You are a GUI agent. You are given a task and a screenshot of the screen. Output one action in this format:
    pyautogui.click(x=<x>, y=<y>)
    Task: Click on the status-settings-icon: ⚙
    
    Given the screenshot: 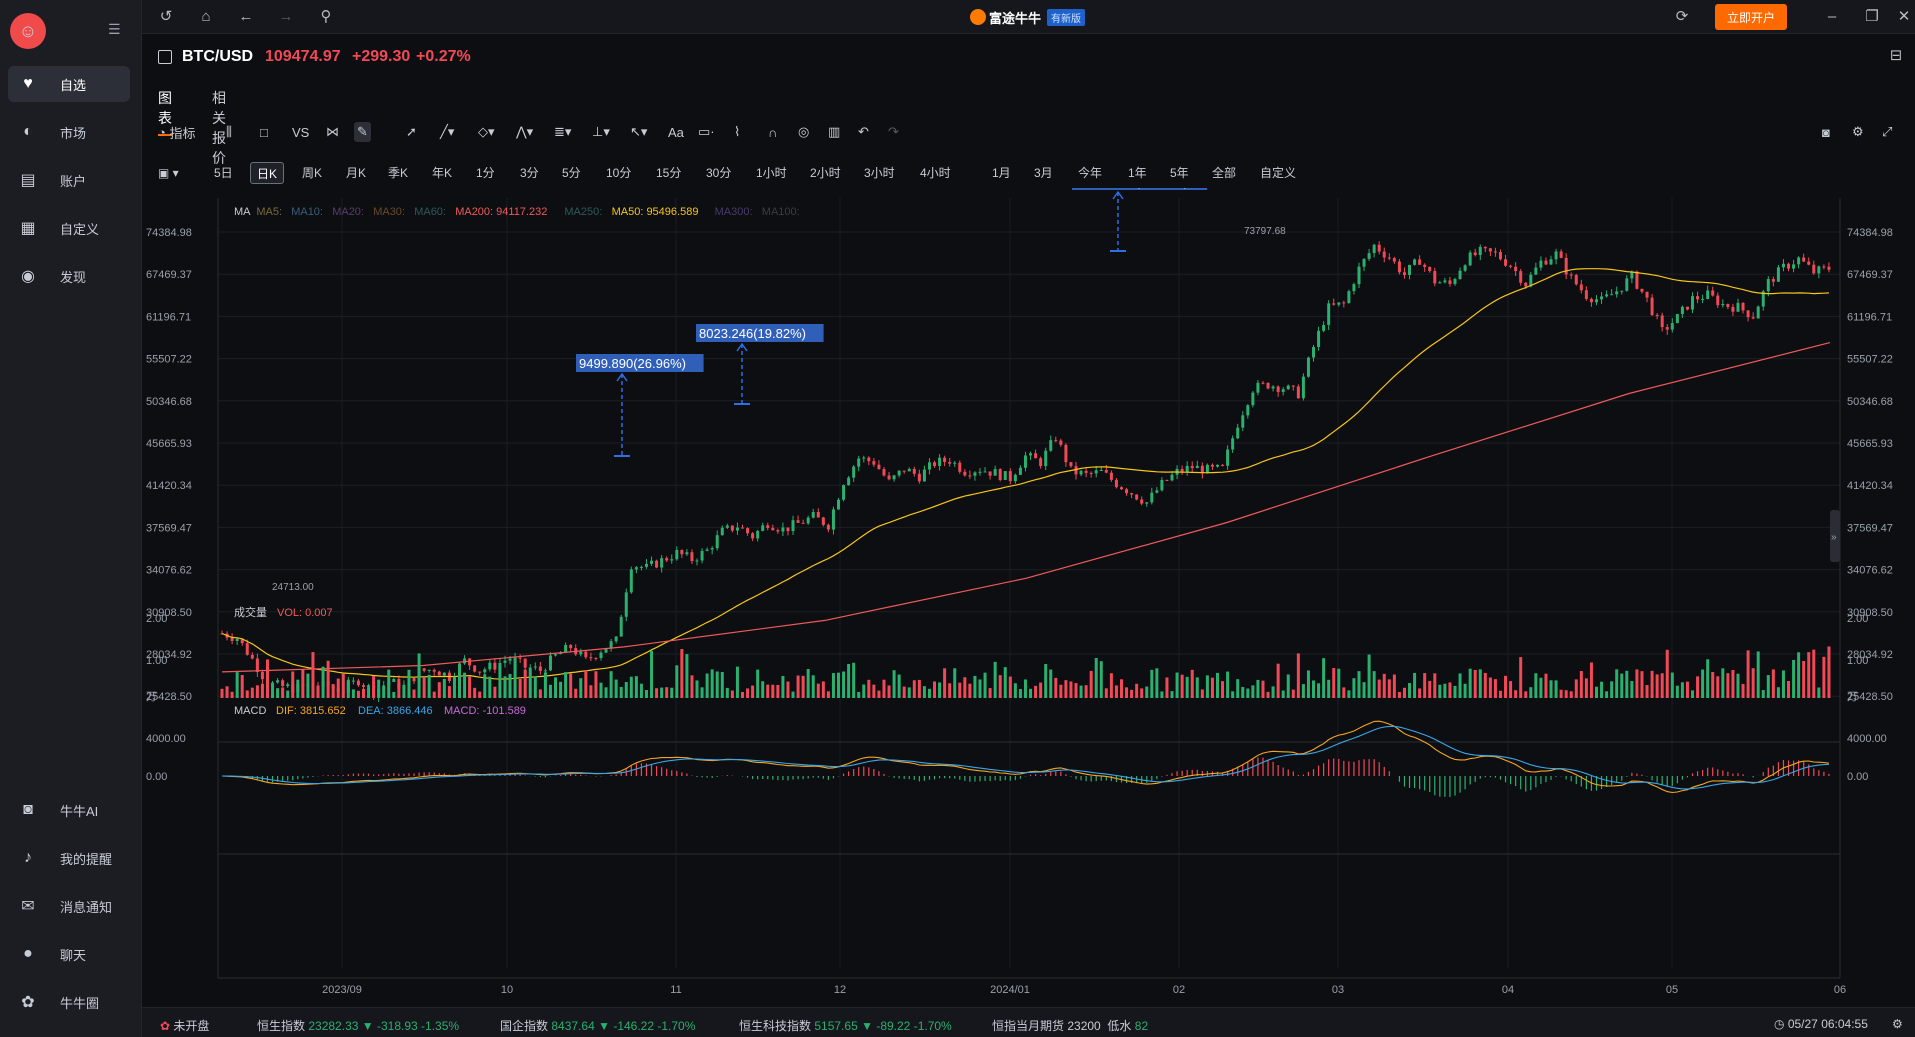 What is the action you would take?
    pyautogui.click(x=1897, y=1024)
    